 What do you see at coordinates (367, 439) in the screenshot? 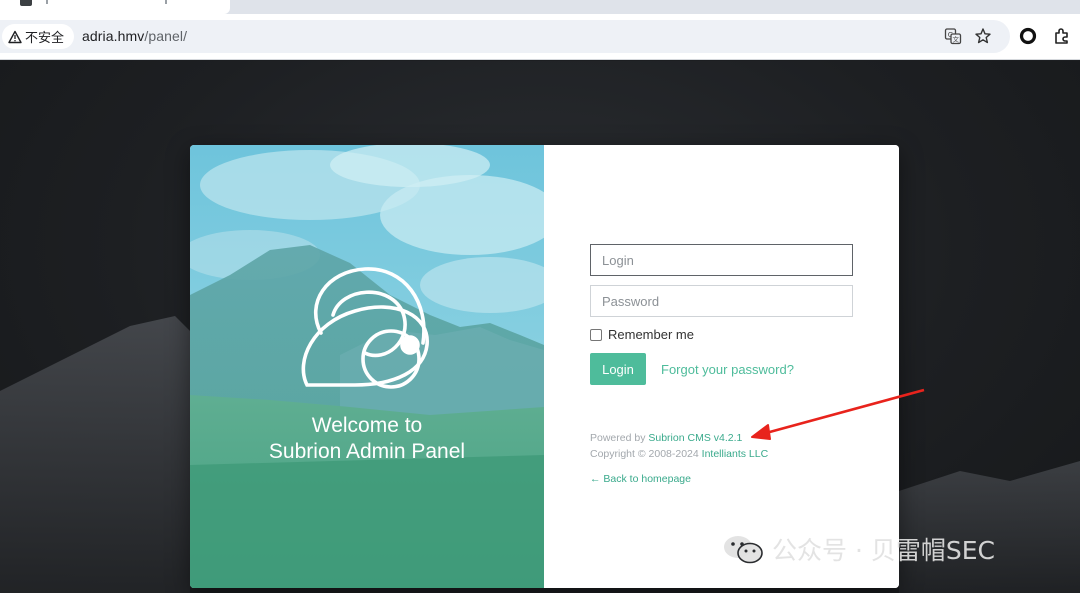
I see `welcome-heading: Welcome to Subrion Admin Panel` at bounding box center [367, 439].